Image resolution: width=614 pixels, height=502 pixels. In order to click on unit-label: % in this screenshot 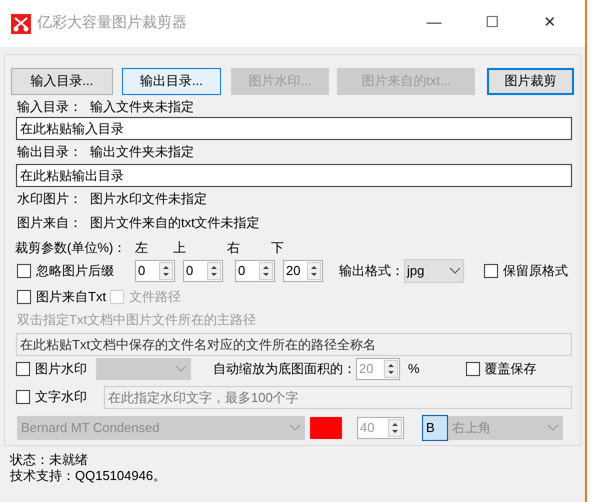, I will do `click(414, 369)`.